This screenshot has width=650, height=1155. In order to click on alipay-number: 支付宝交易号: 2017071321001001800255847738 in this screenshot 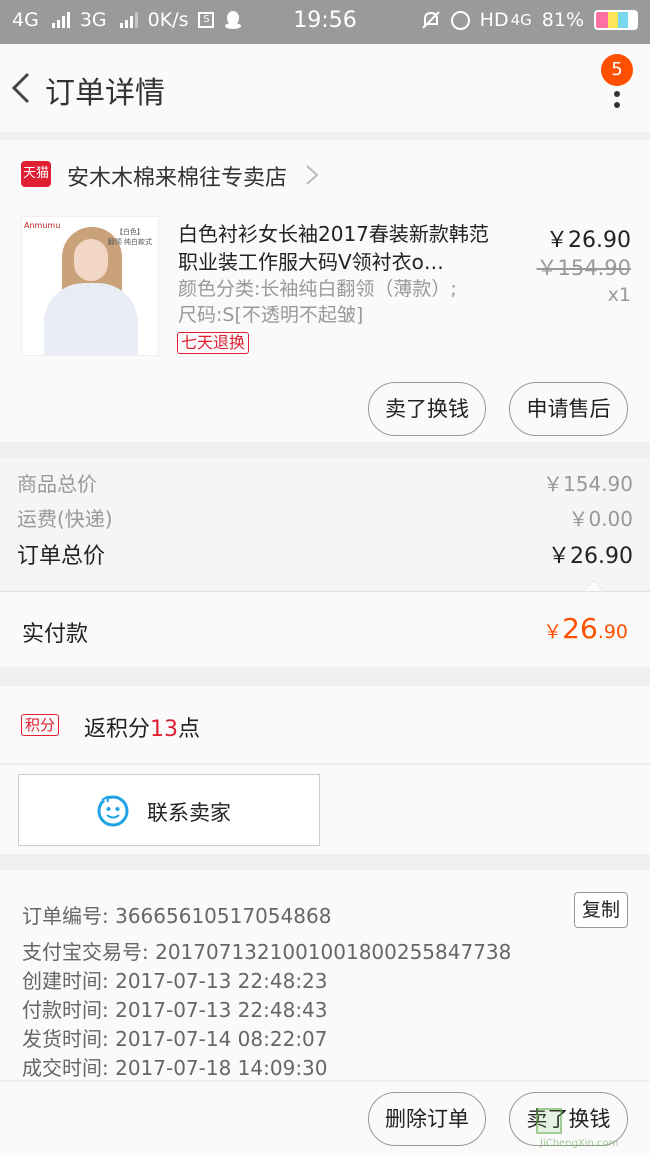, I will do `click(267, 952)`.